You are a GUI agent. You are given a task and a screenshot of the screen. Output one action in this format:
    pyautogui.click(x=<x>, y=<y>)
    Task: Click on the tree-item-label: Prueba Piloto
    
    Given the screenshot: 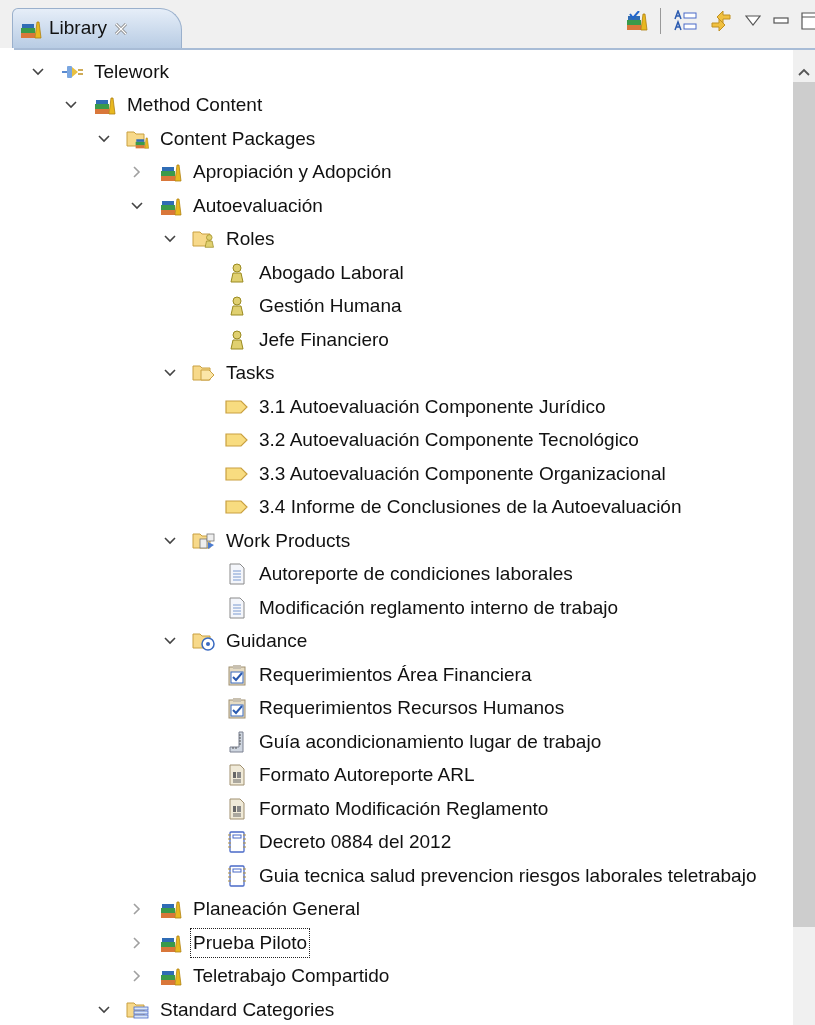 What is the action you would take?
    pyautogui.click(x=250, y=942)
    